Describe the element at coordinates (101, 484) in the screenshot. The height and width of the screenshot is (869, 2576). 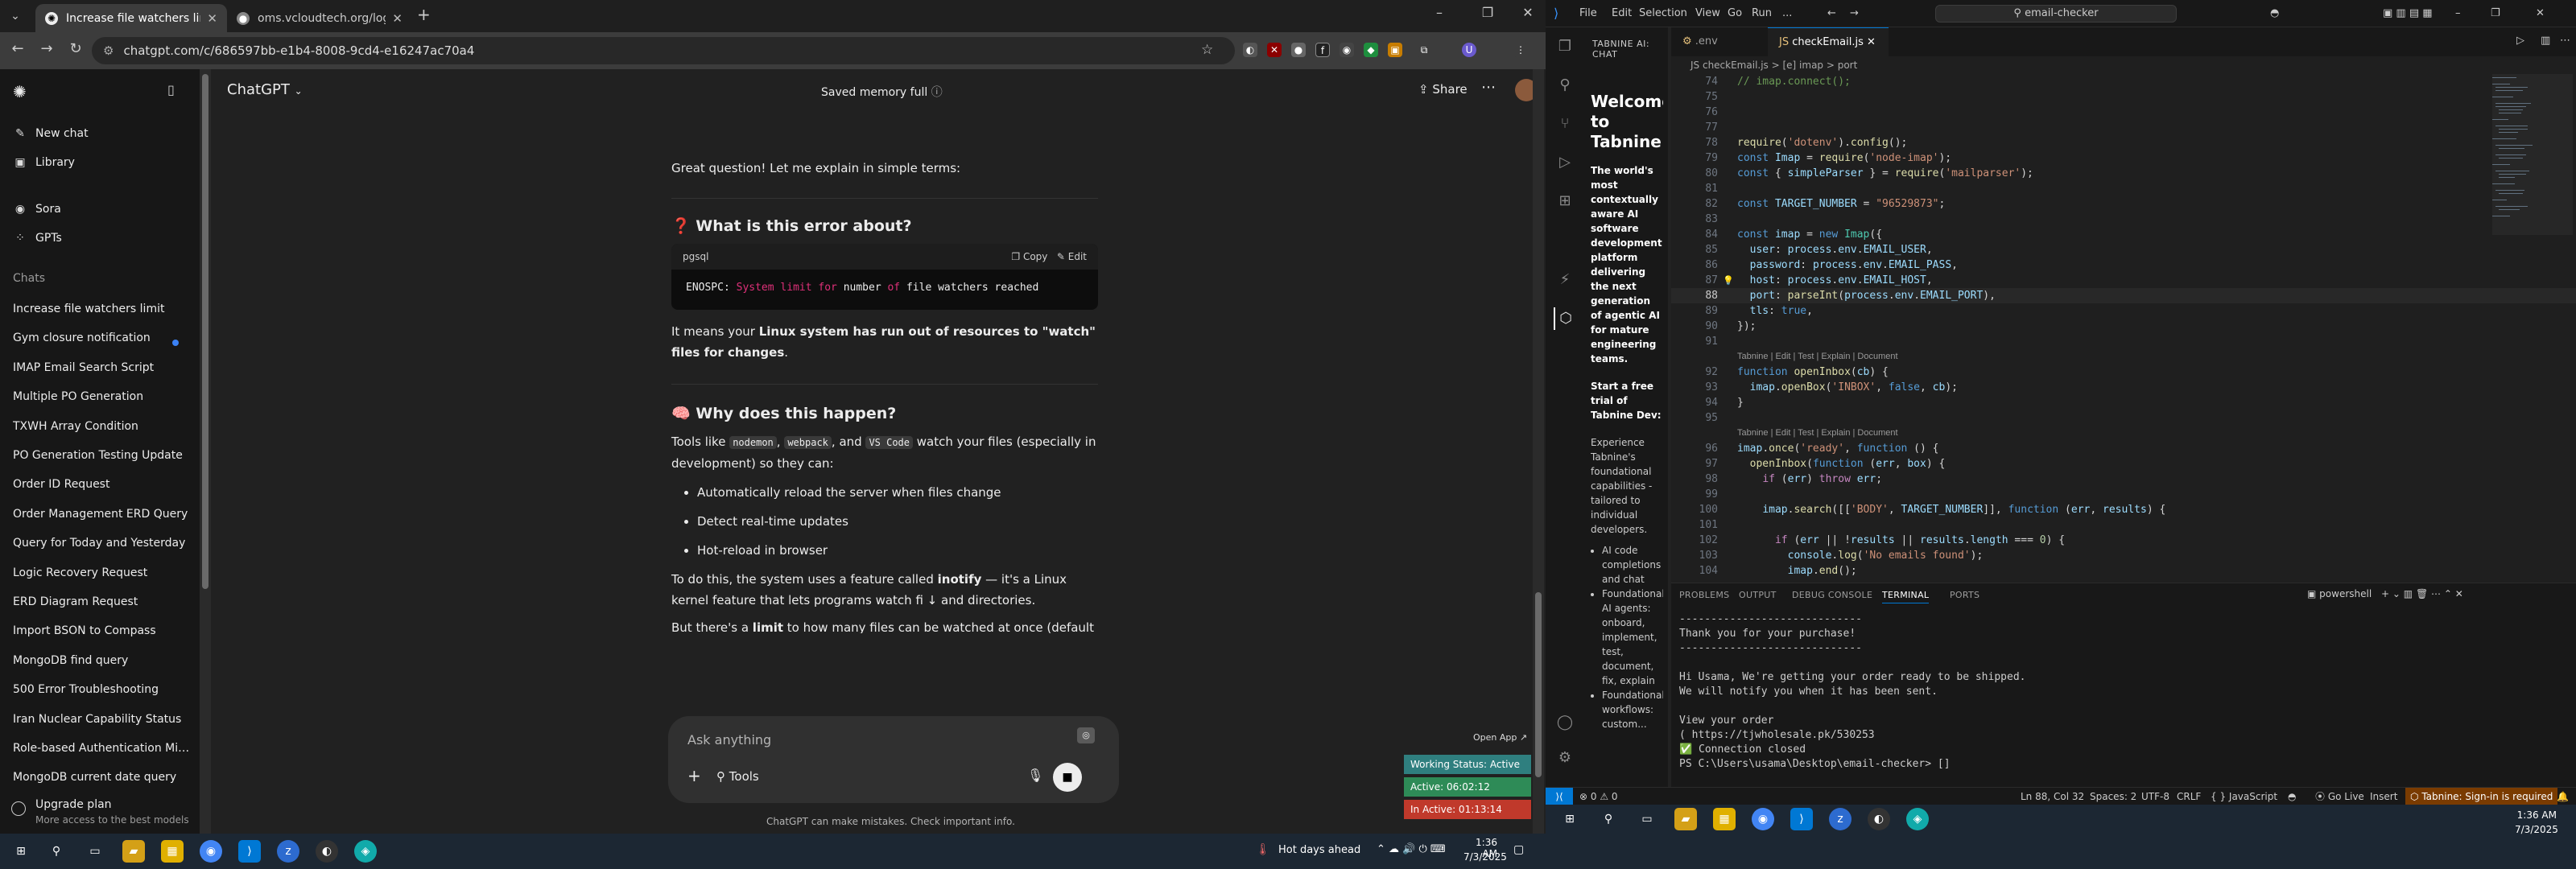
I see `chat-history-item: Order ID Request` at that location.